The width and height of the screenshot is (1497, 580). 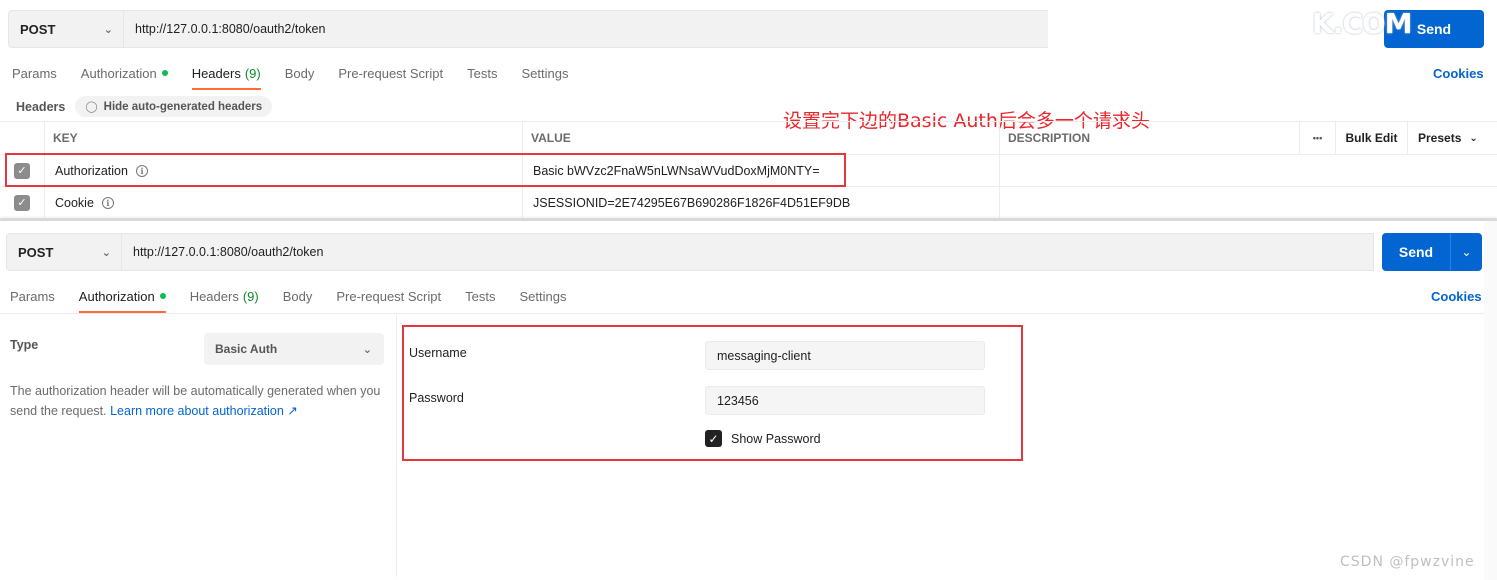 What do you see at coordinates (66, 29) in the screenshot?
I see `top-method-select: POST ⌄` at bounding box center [66, 29].